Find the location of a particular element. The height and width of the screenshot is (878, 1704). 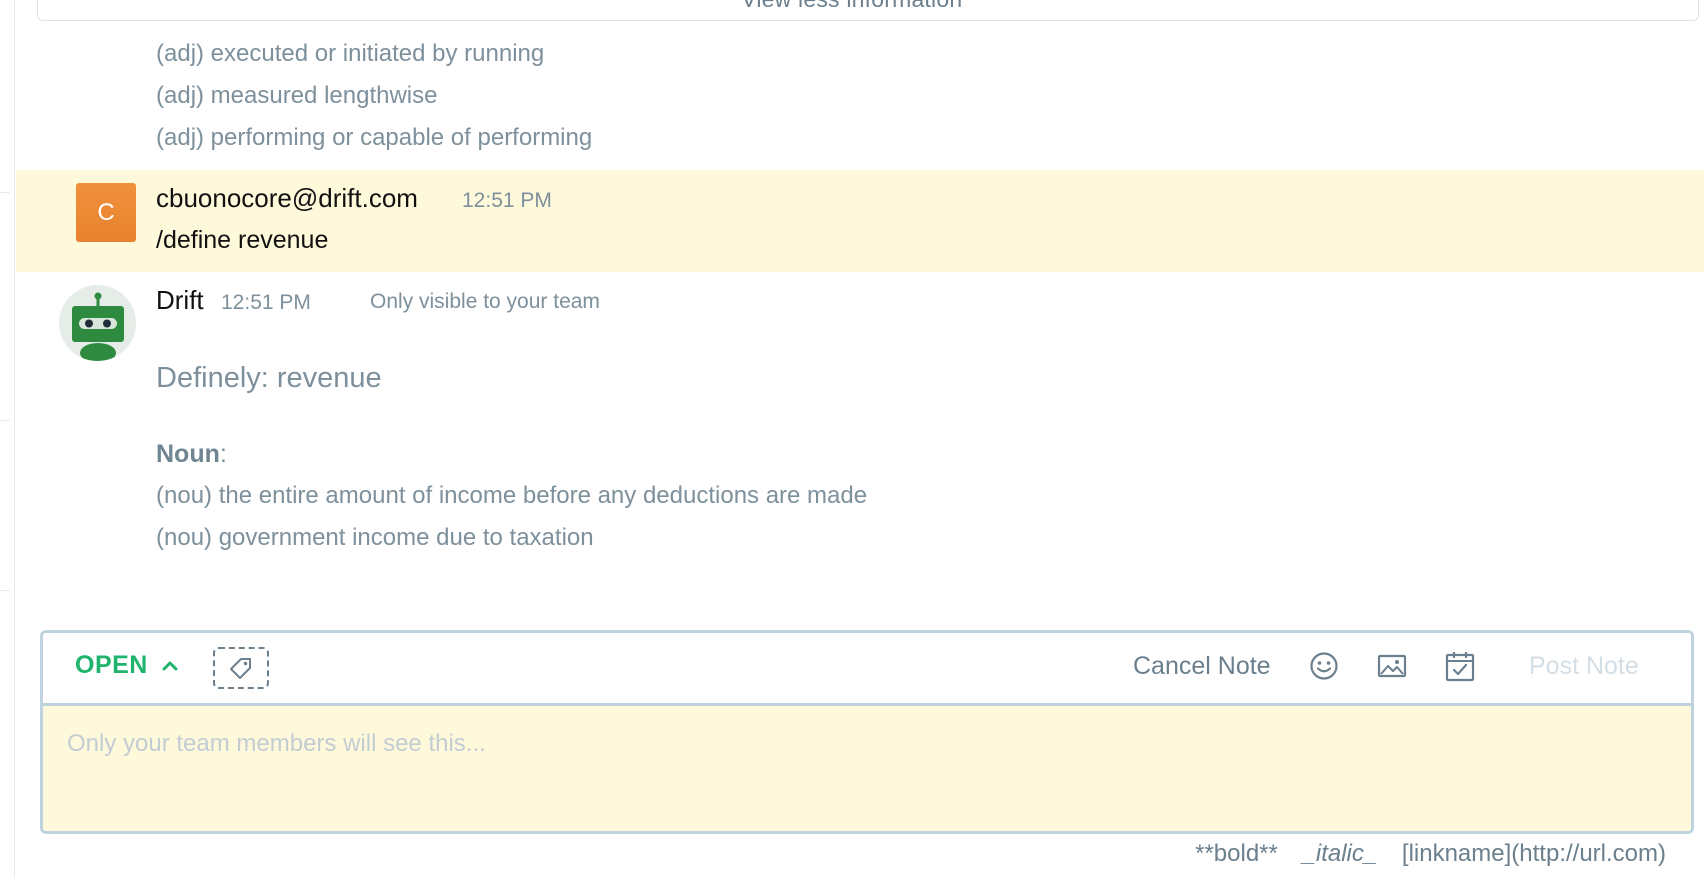

schedule-button is located at coordinates (1460, 666).